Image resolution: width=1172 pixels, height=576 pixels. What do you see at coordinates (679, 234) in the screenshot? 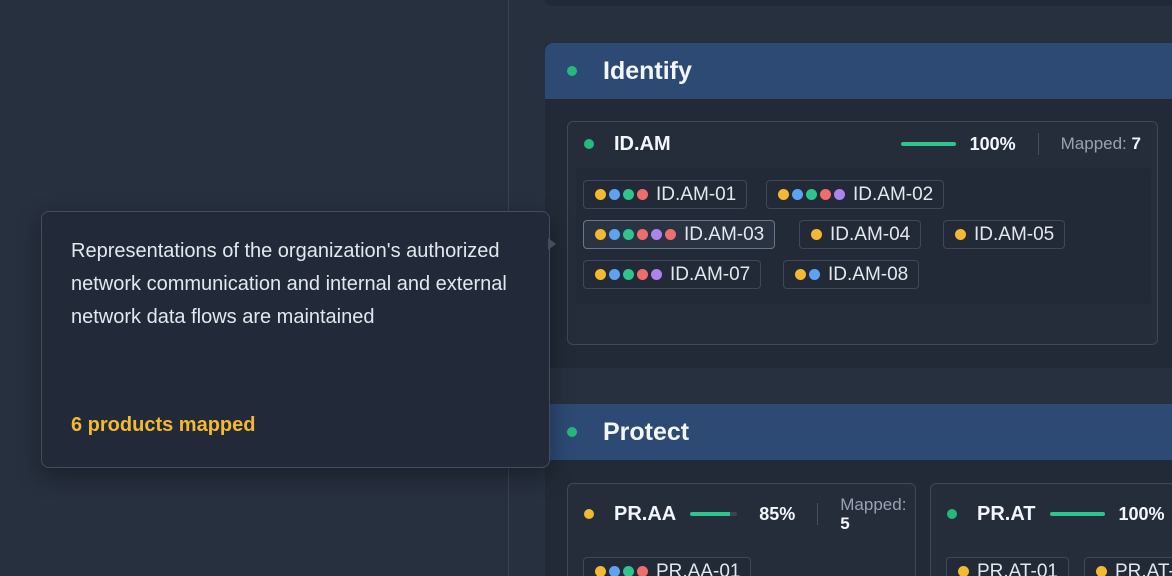
I see `subcategory-chip: ID.AM-03` at bounding box center [679, 234].